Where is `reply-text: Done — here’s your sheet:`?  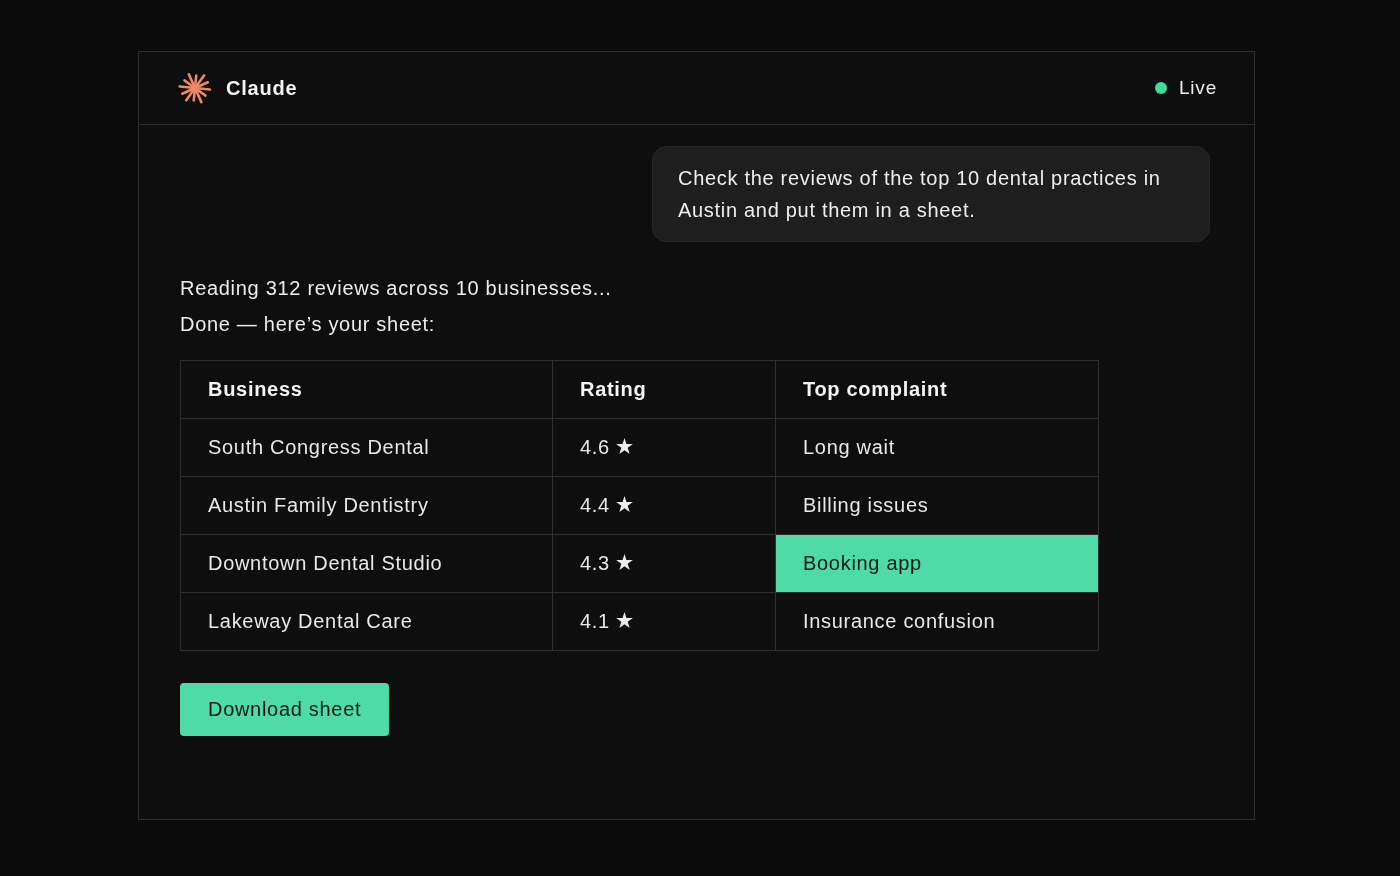
reply-text: Done — here’s your sheet: is located at coordinates (308, 324).